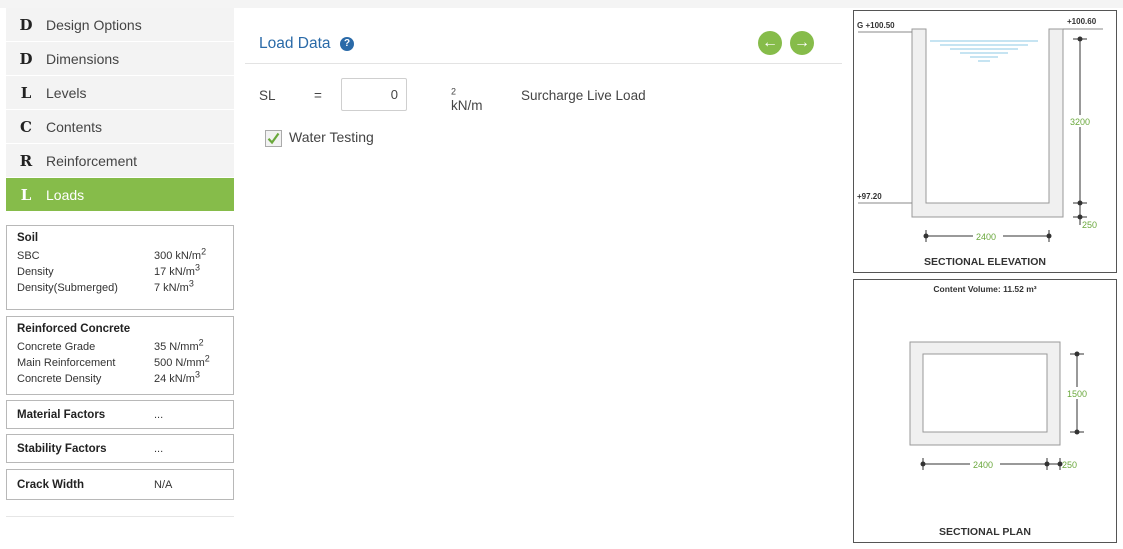  I want to click on rc-grade-label: Concrete Grade, so click(56, 347).